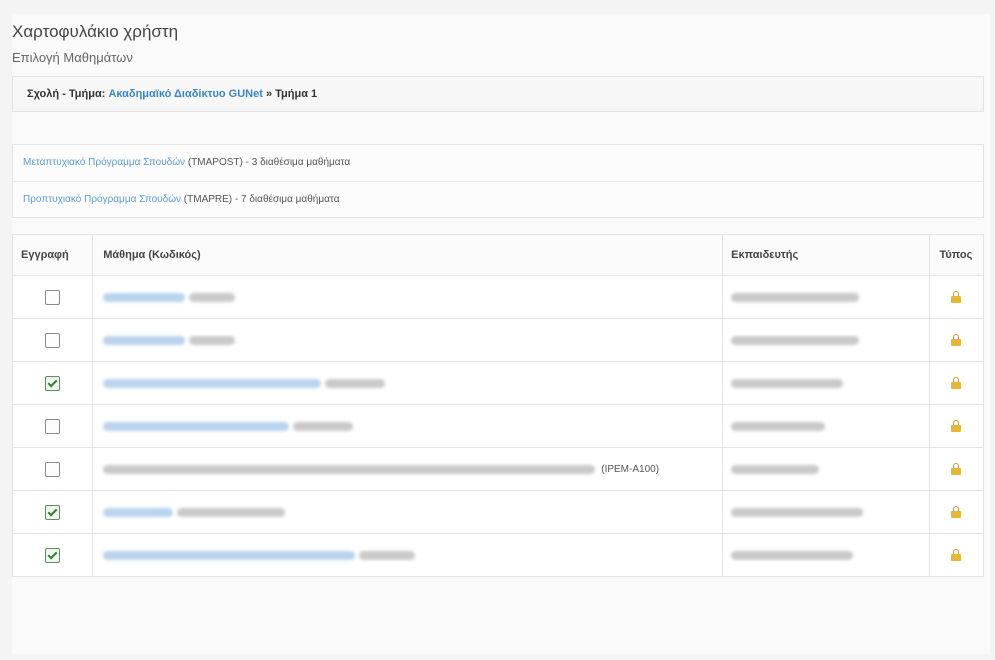  What do you see at coordinates (298, 162) in the screenshot?
I see `program-info: - 3 διαθέσιμα μαθήματα` at bounding box center [298, 162].